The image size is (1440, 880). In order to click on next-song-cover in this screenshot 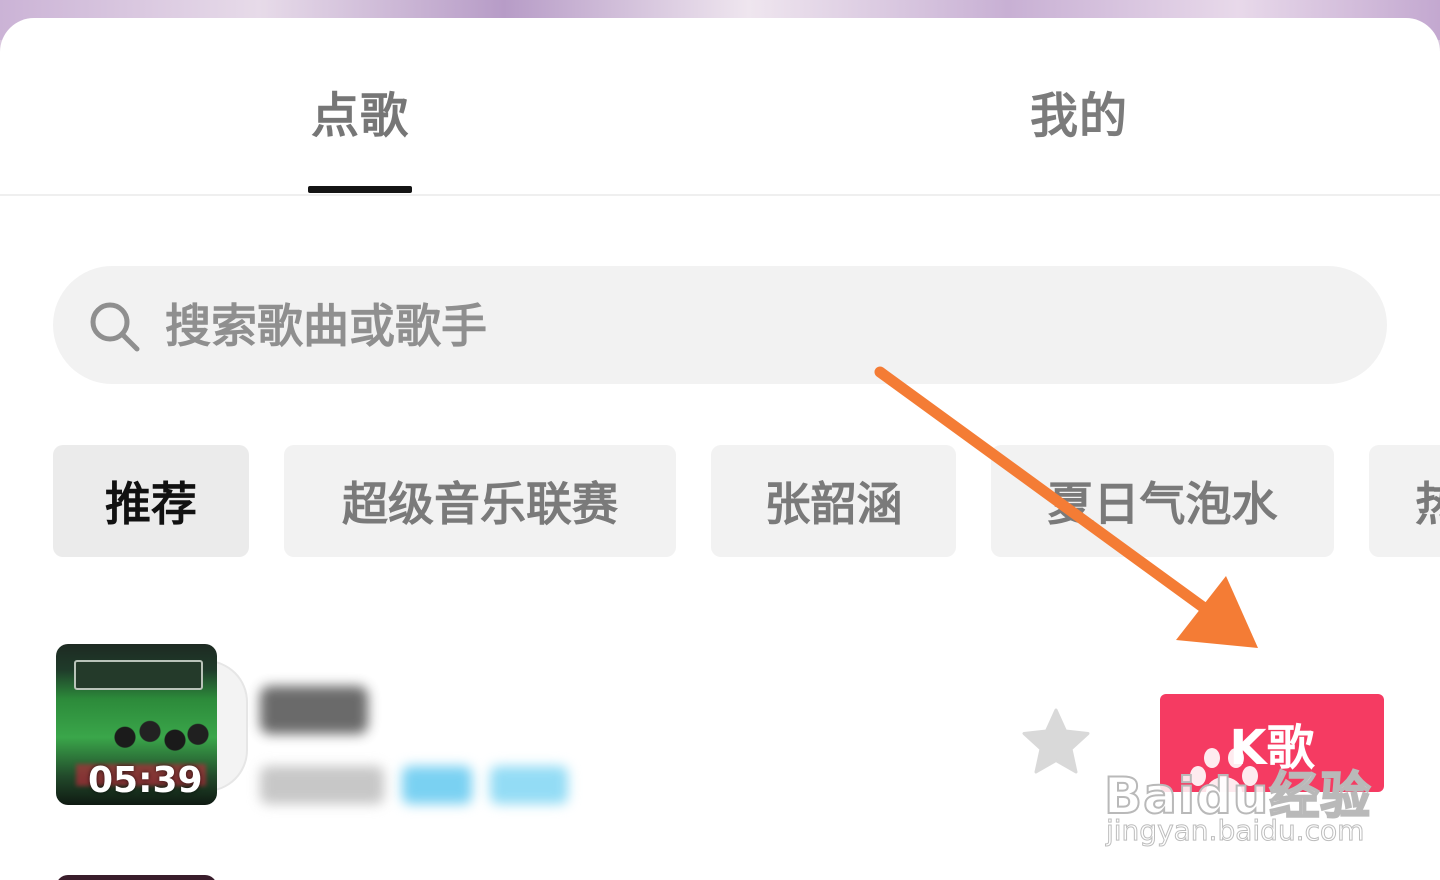, I will do `click(136, 877)`.